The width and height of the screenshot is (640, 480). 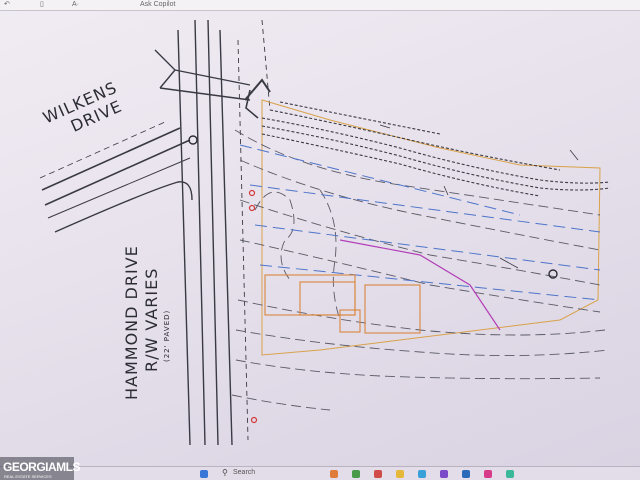 What do you see at coordinates (225, 472) in the screenshot?
I see `search-icon: ⚲` at bounding box center [225, 472].